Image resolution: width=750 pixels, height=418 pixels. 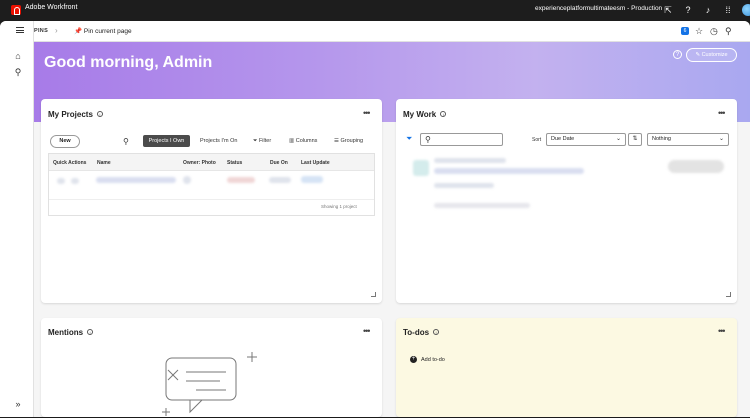 What do you see at coordinates (18, 72) in the screenshot?
I see `workflow-icon: ⚲` at bounding box center [18, 72].